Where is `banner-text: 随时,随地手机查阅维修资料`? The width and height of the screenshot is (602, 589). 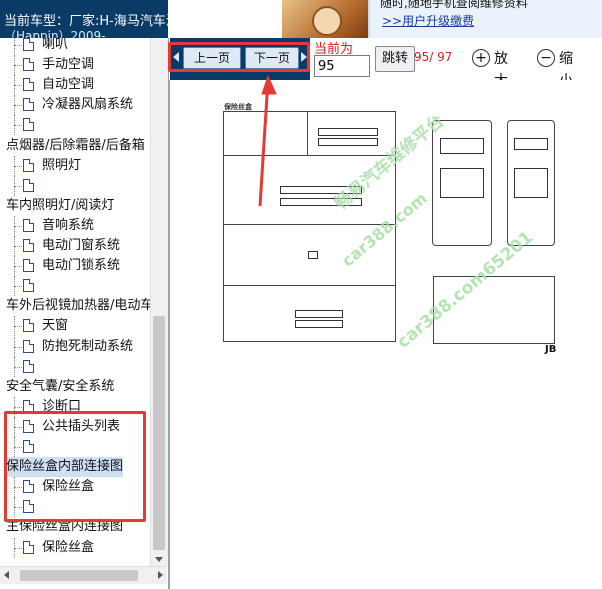 banner-text: 随时,随地手机查阅维修资料 is located at coordinates (454, 5).